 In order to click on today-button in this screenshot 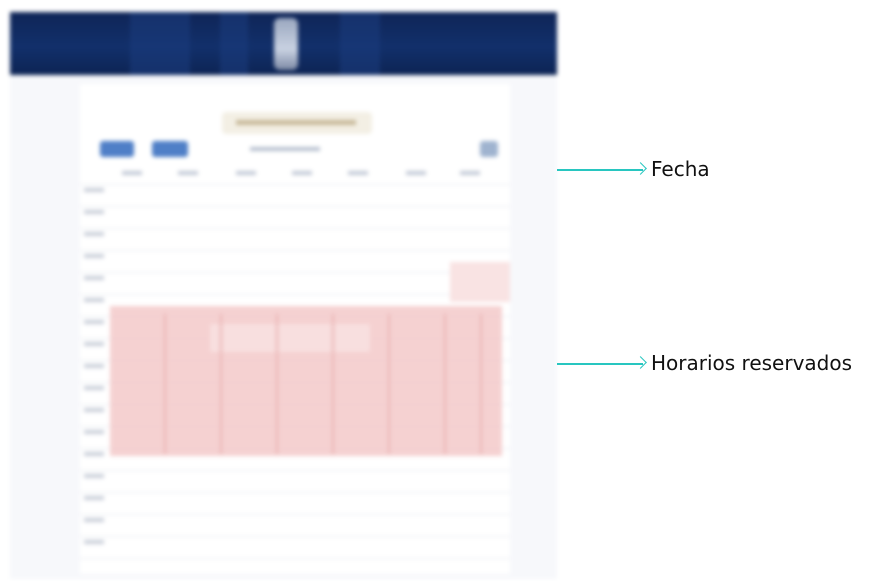, I will do `click(489, 149)`.